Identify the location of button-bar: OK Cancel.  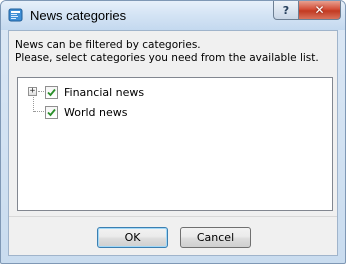
(173, 236).